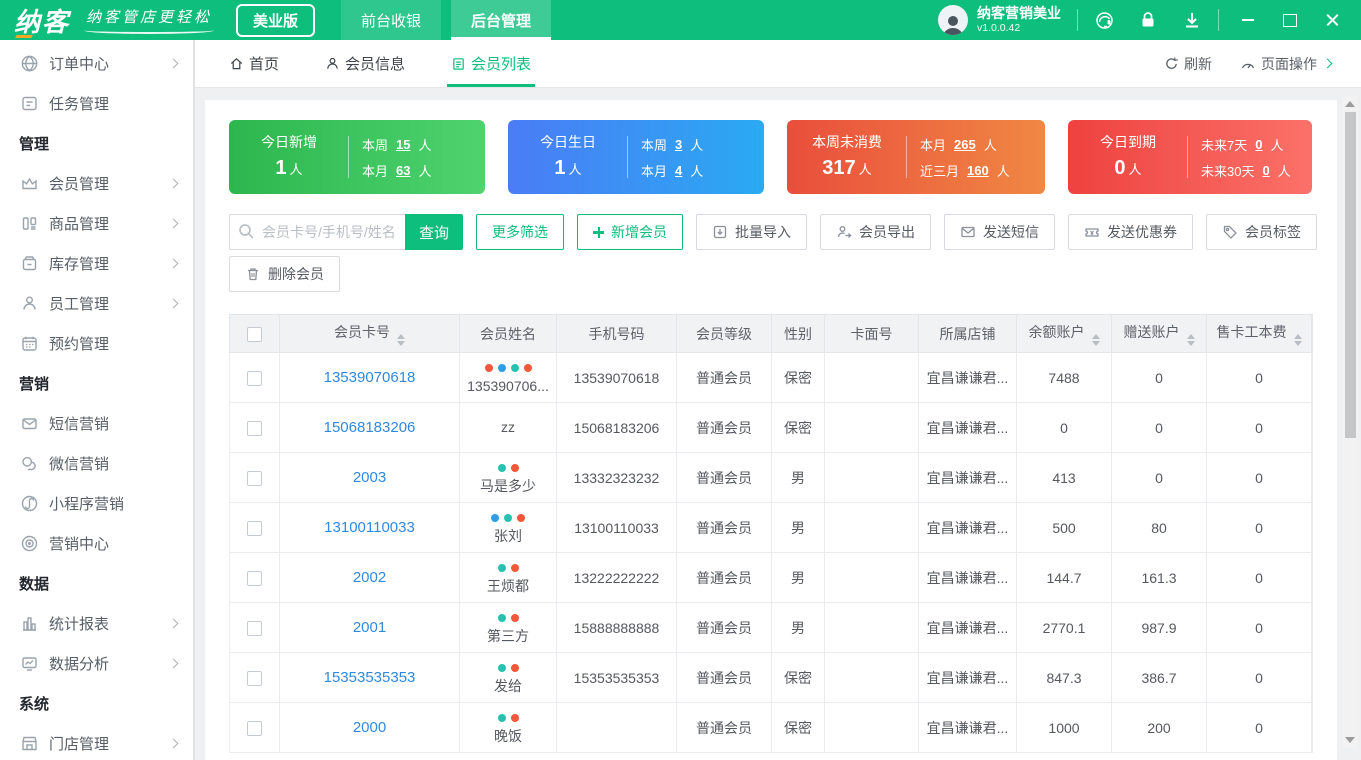 The image size is (1361, 760). I want to click on col-header-fee: 售卡工本费, so click(1259, 333).